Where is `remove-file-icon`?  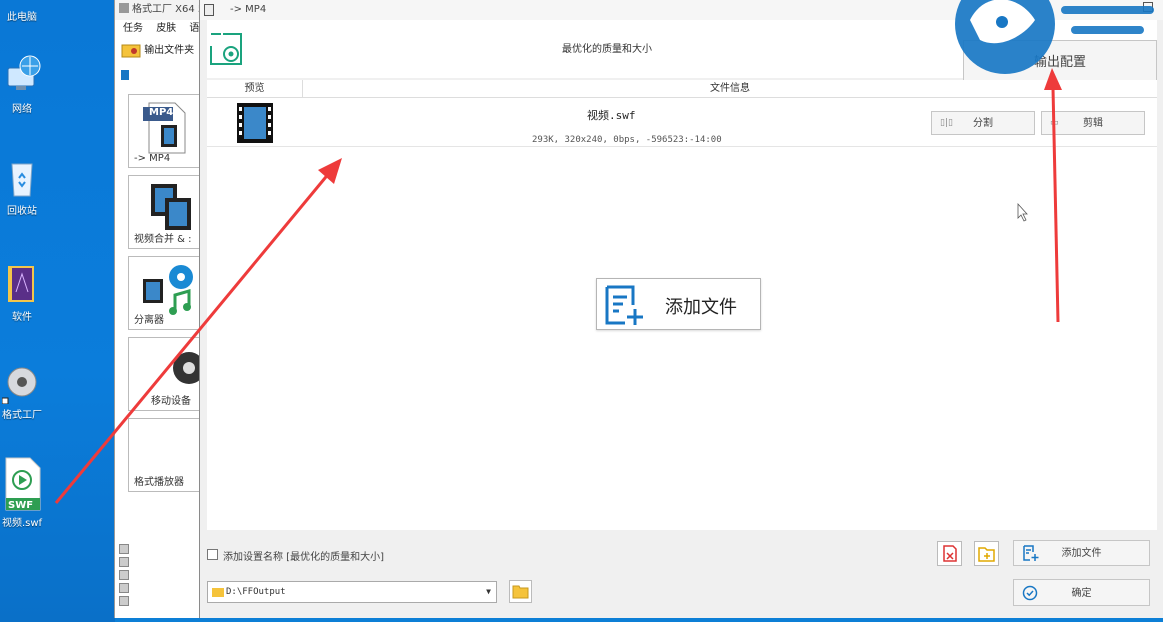 remove-file-icon is located at coordinates (950, 553).